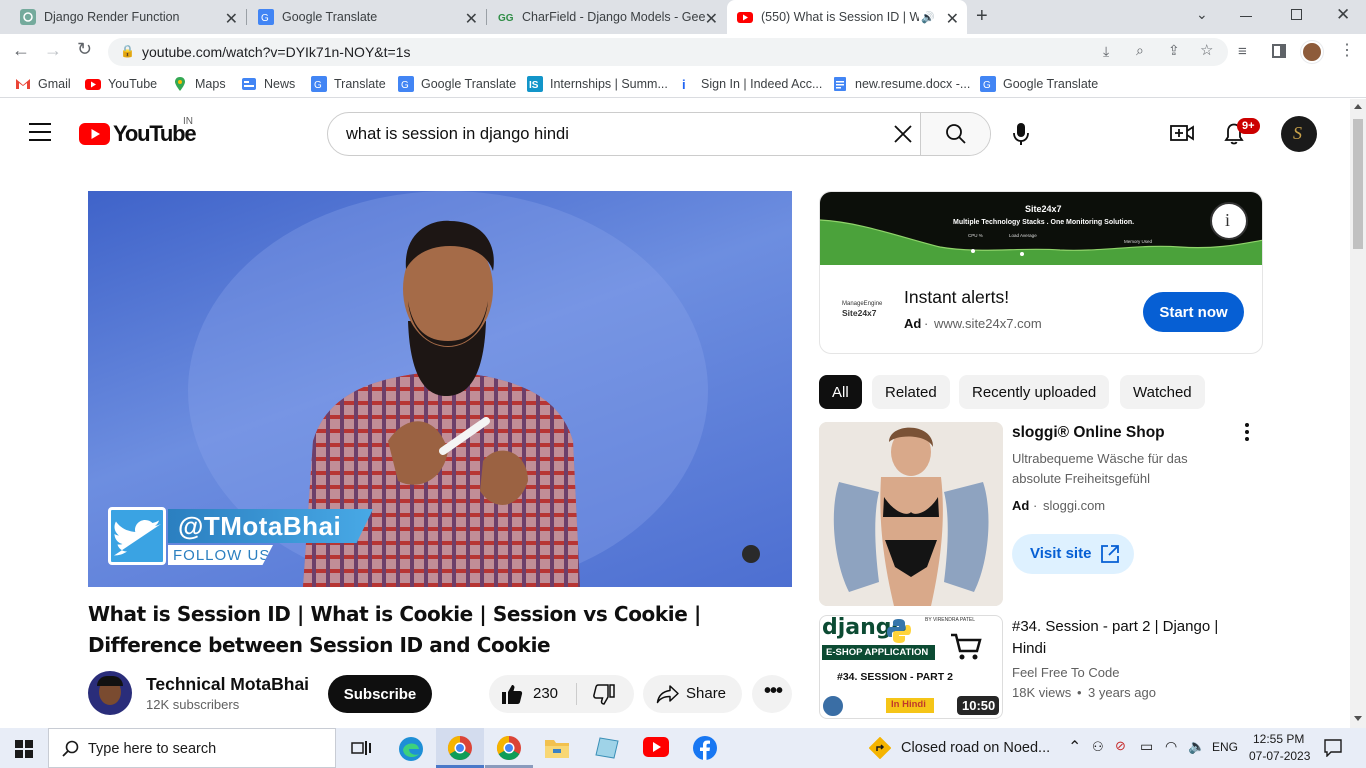 The height and width of the screenshot is (768, 1366). Describe the element at coordinates (1333, 748) in the screenshot. I see `notification-center-icon` at that location.